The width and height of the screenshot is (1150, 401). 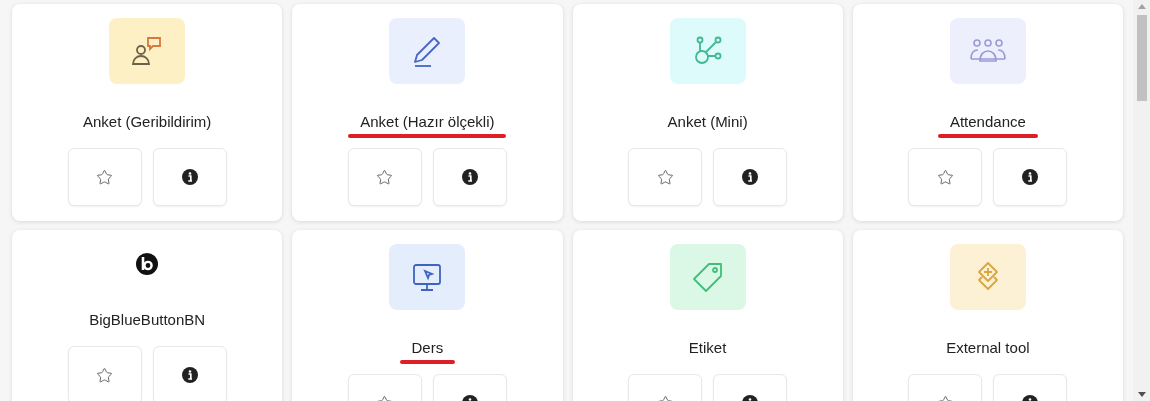 I want to click on scroll-up-arrow-icon, so click(x=1141, y=6).